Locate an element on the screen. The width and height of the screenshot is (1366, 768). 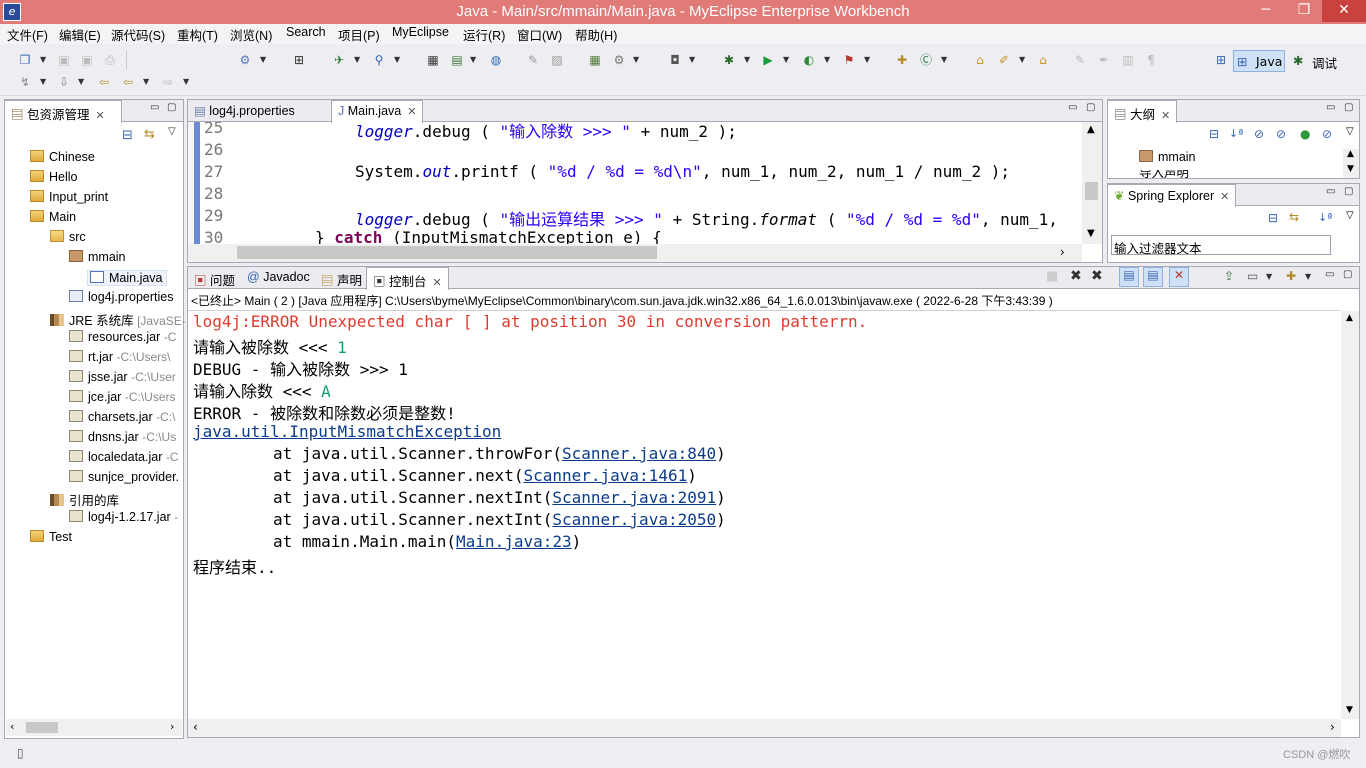
console-vscrollbar: ▲ ▼ is located at coordinates (1350, 515).